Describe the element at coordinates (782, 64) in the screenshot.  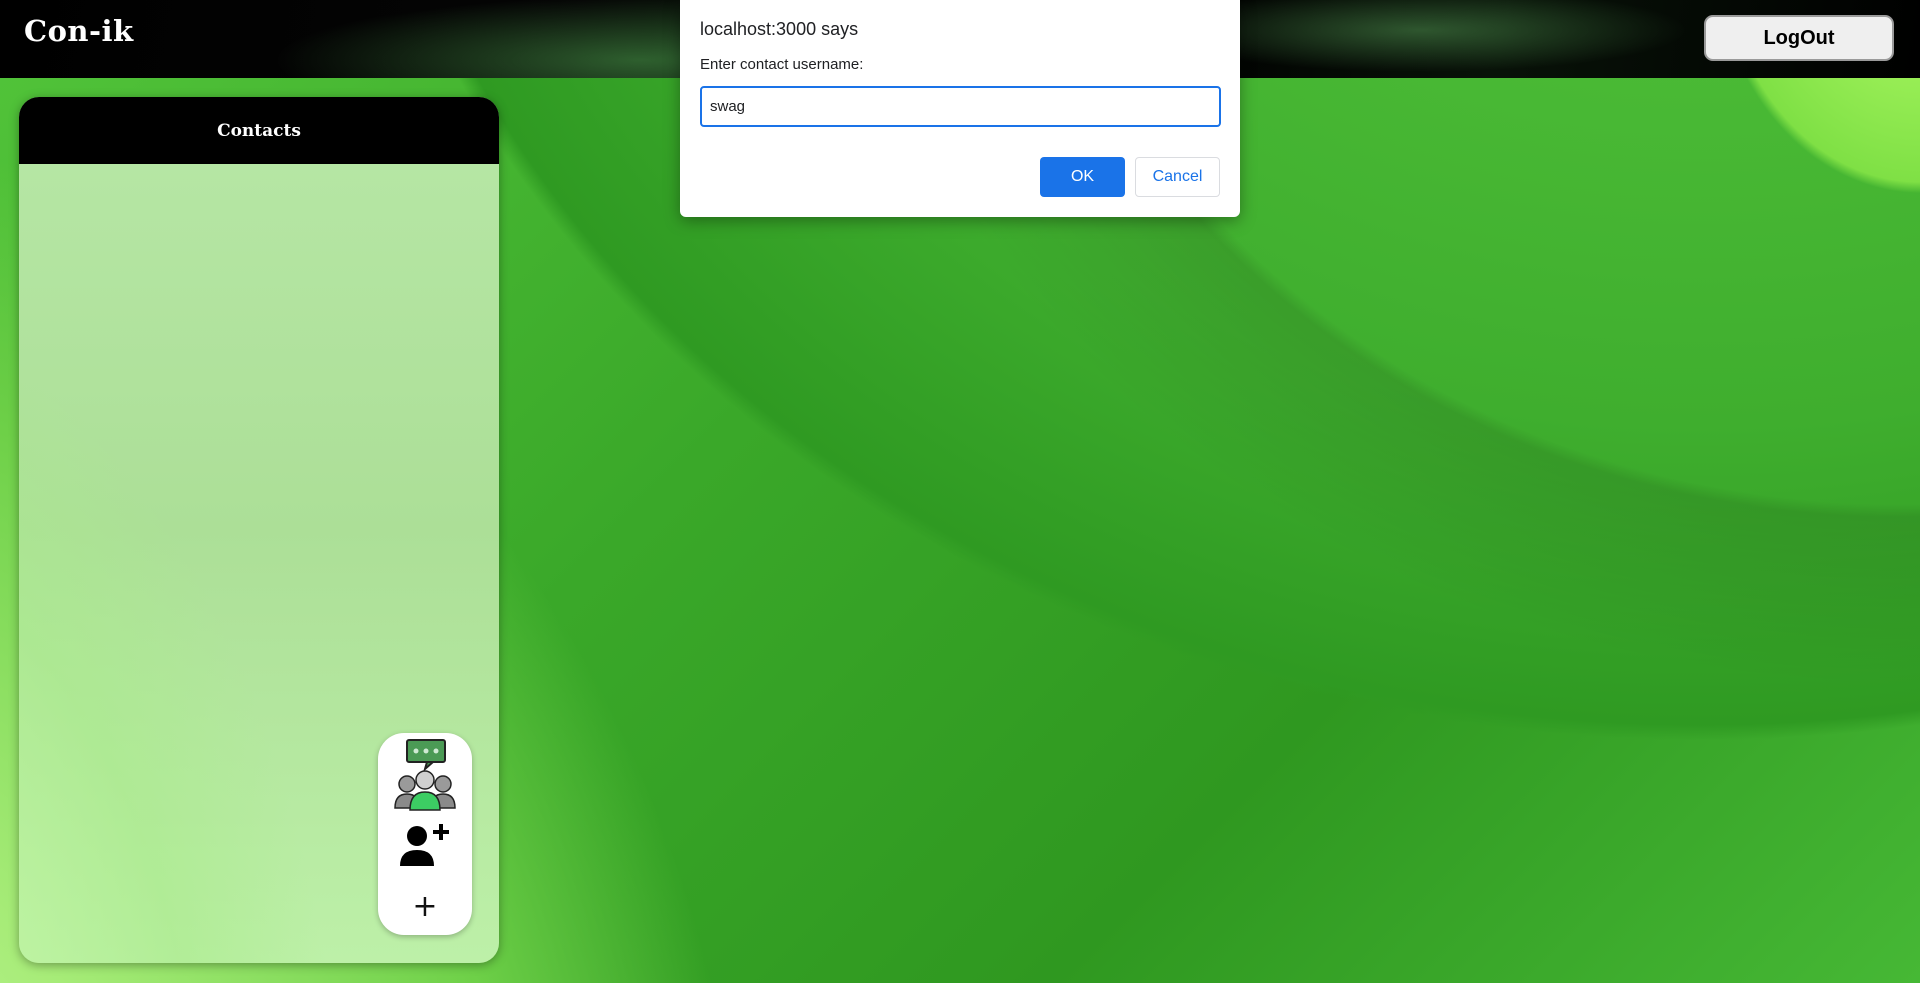
I see `dialog-message: Enter contact username:` at that location.